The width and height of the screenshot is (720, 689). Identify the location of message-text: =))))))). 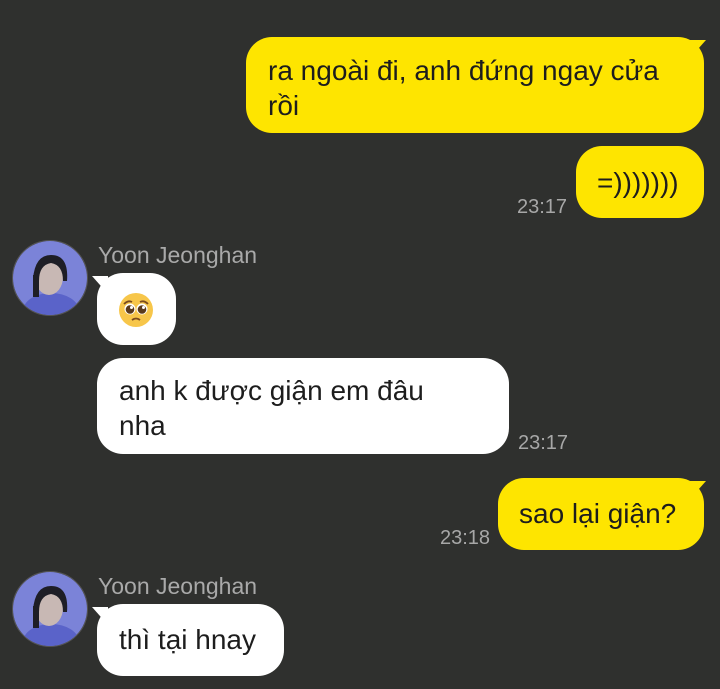
(638, 182).